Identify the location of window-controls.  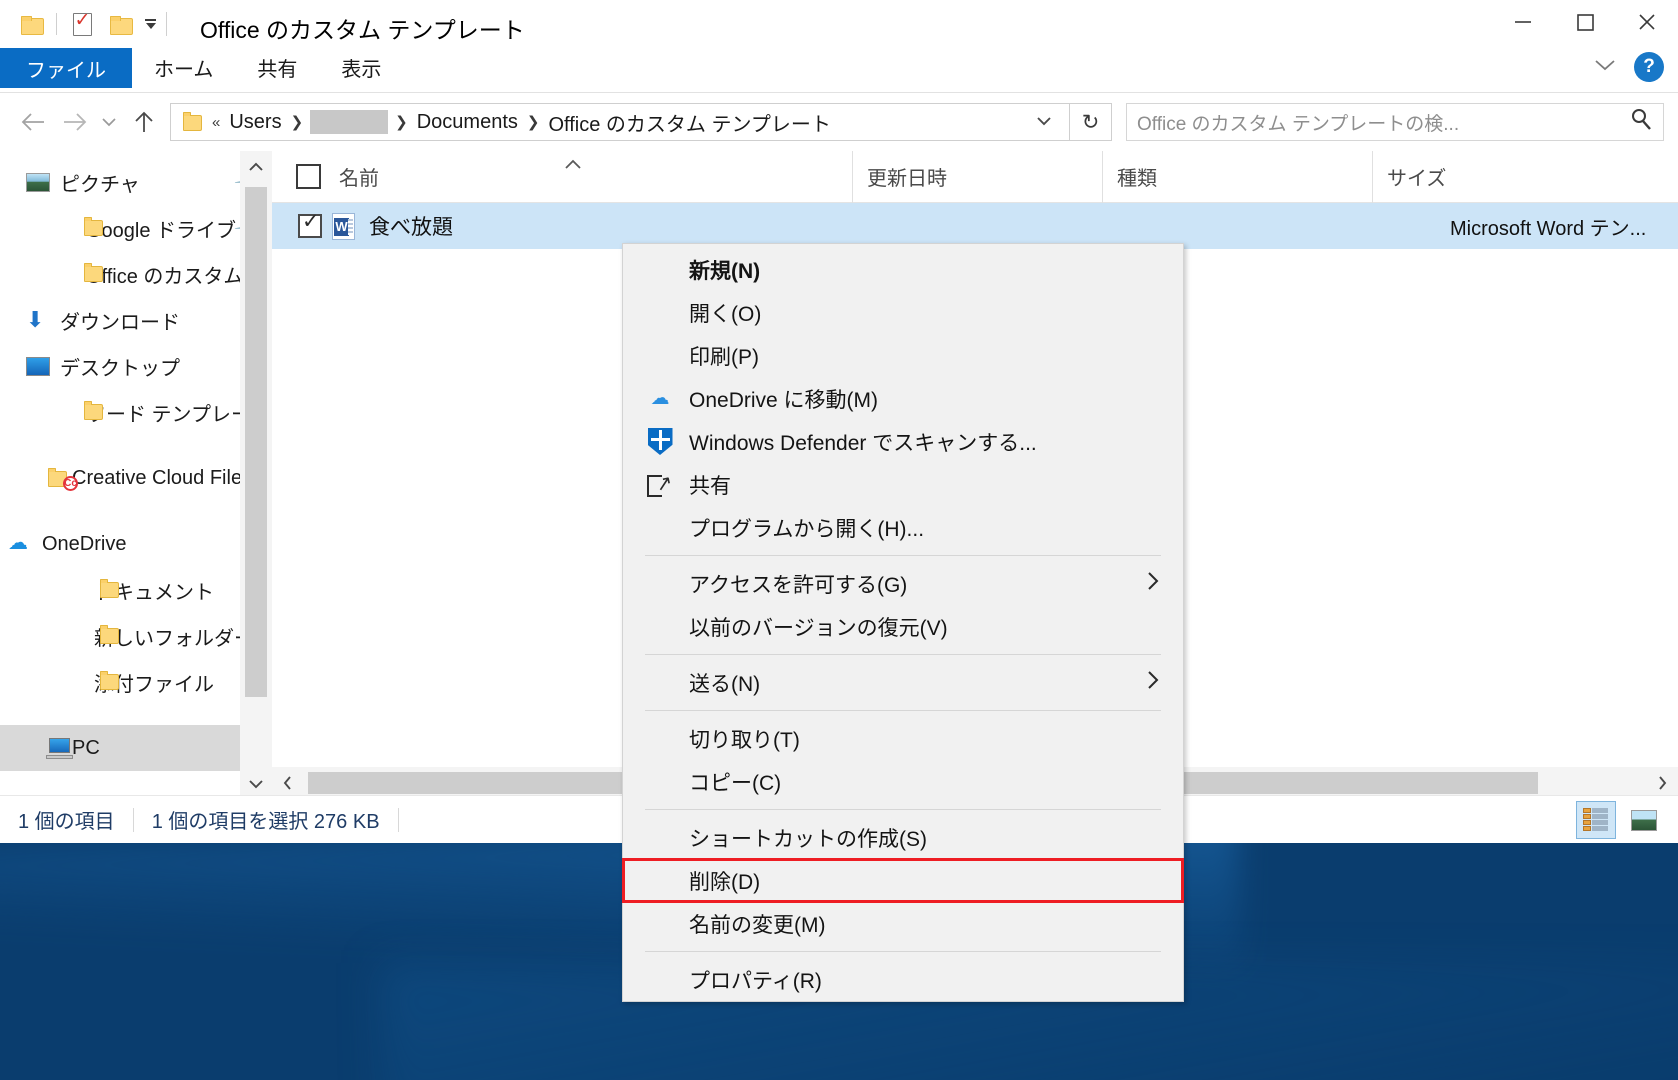
(1585, 22).